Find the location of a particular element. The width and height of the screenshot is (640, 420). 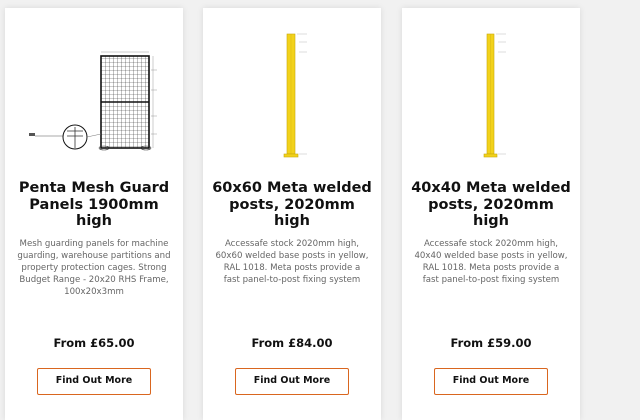

product-price: From £84.00 is located at coordinates (292, 343).